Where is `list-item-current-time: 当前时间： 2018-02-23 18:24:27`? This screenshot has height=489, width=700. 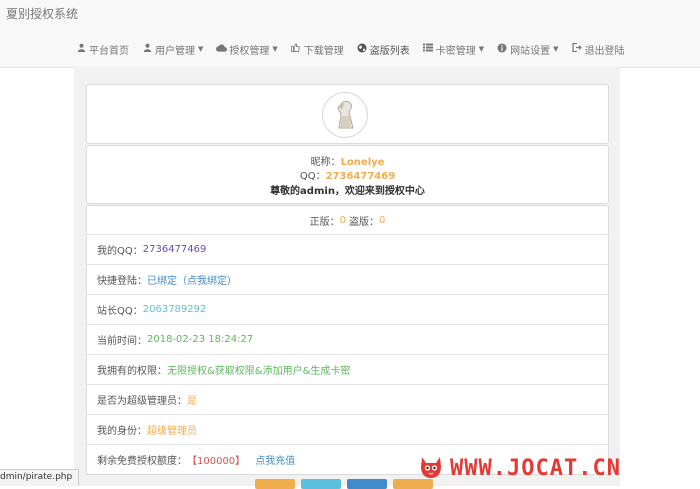
list-item-current-time: 当前时间： 2018-02-23 18:24:27 is located at coordinates (347, 339).